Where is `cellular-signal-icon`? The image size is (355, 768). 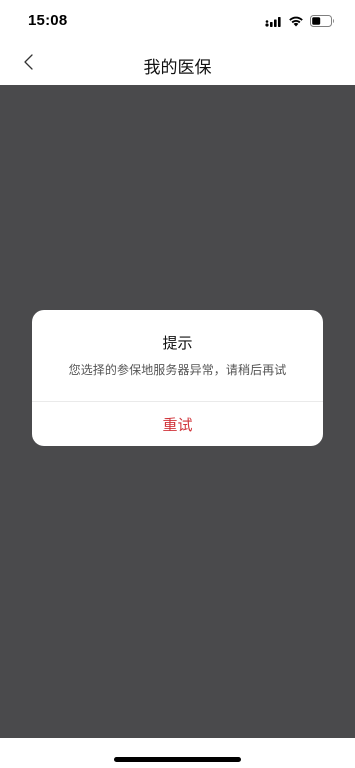
cellular-signal-icon is located at coordinates (273, 21).